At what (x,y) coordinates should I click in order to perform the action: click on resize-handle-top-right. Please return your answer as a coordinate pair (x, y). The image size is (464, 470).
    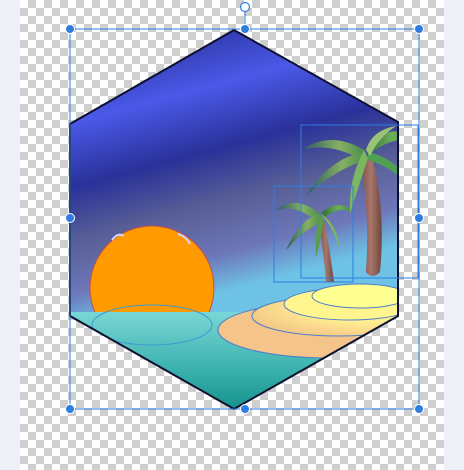
    Looking at the image, I should click on (419, 29).